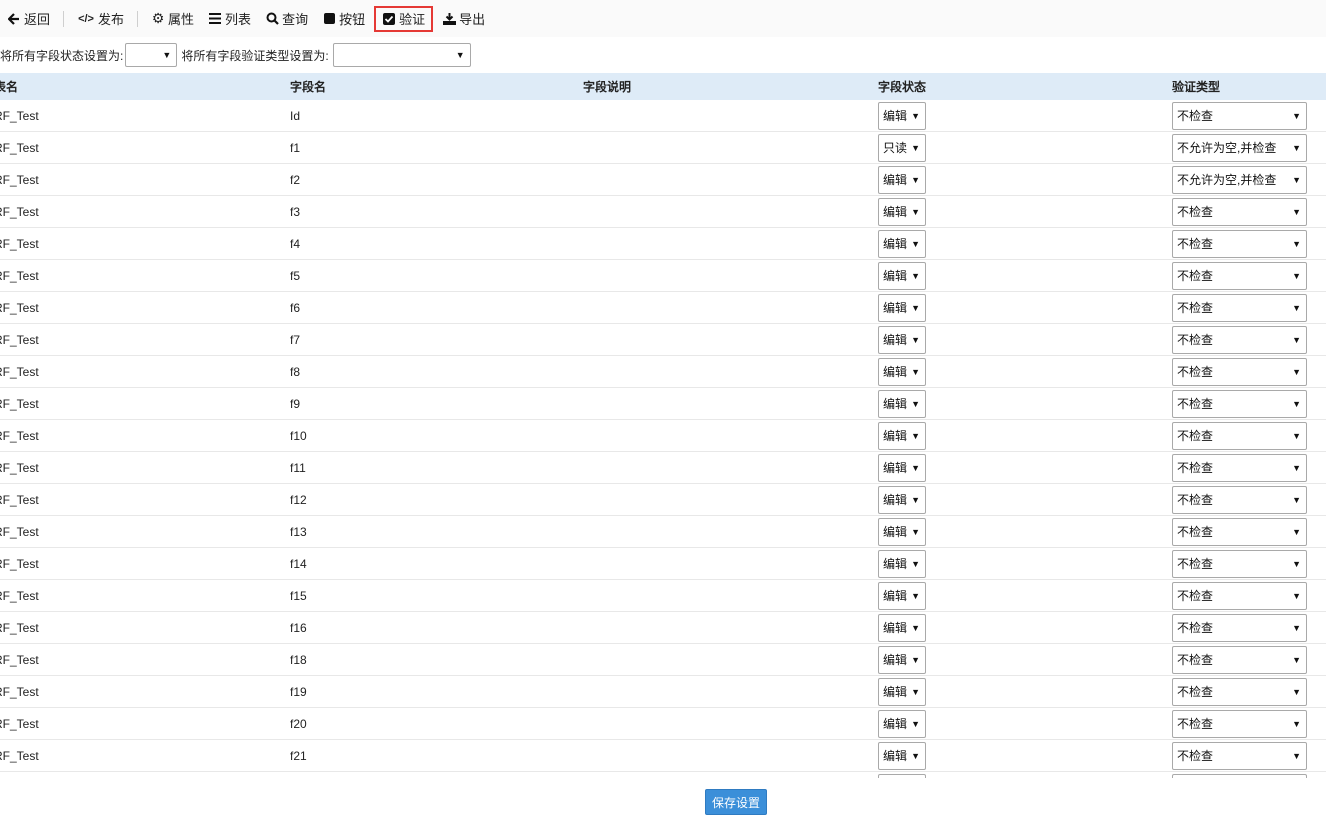 This screenshot has width=1326, height=816. What do you see at coordinates (401, 55) in the screenshot?
I see `verify-all-select: ▼` at bounding box center [401, 55].